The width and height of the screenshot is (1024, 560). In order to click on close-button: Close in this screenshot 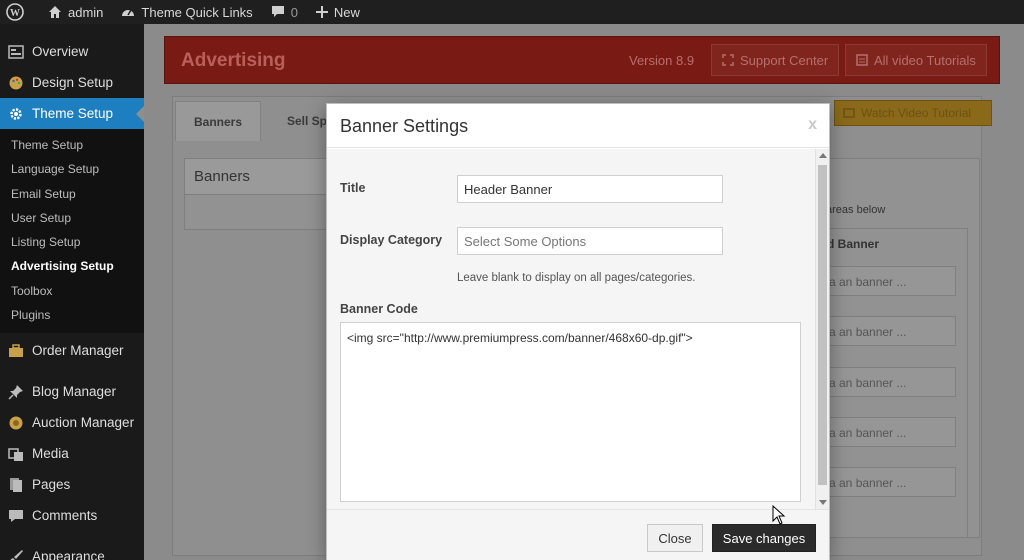, I will do `click(675, 538)`.